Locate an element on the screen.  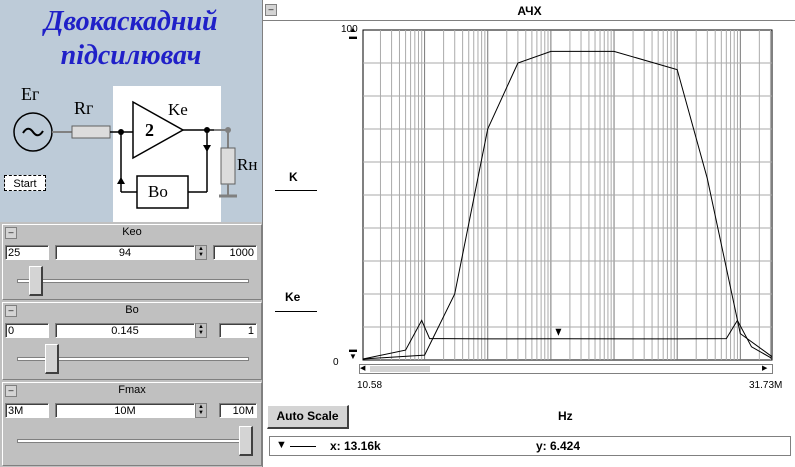
fmax-slider-track is located at coordinates (133, 441).